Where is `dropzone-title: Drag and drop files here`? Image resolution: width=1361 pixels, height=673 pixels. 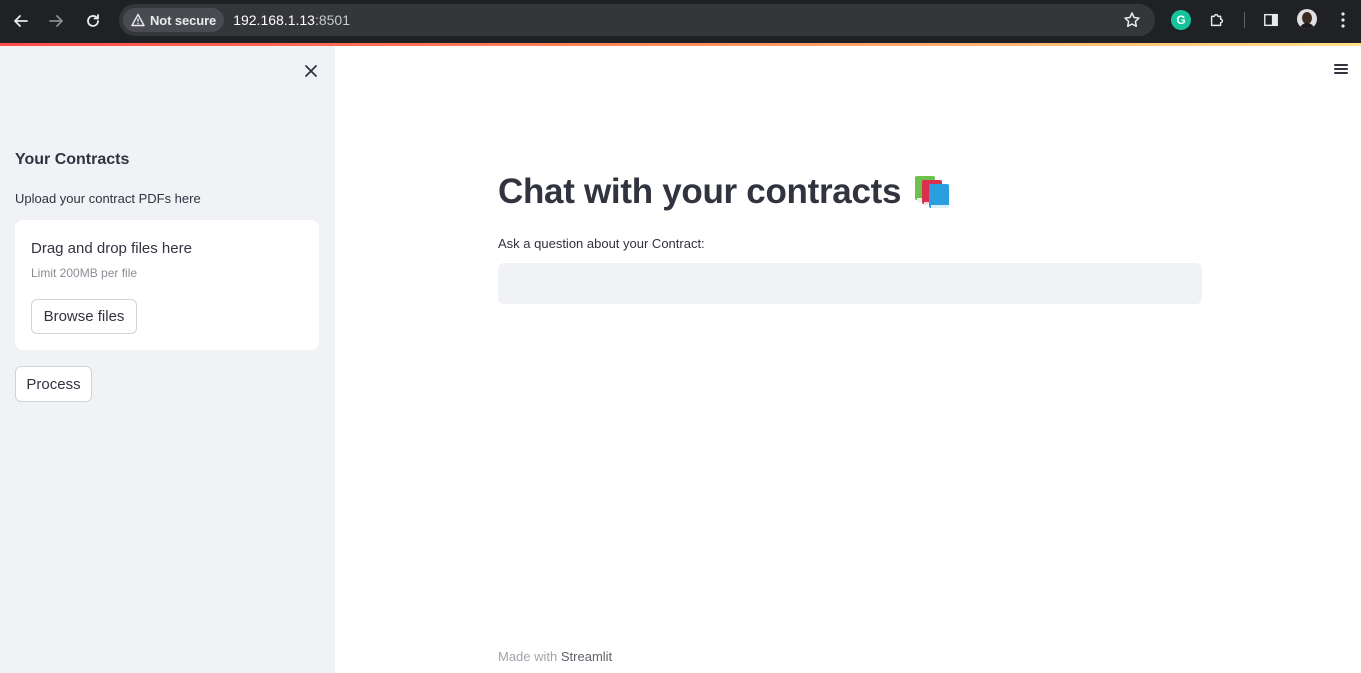
dropzone-title: Drag and drop files here is located at coordinates (111, 248).